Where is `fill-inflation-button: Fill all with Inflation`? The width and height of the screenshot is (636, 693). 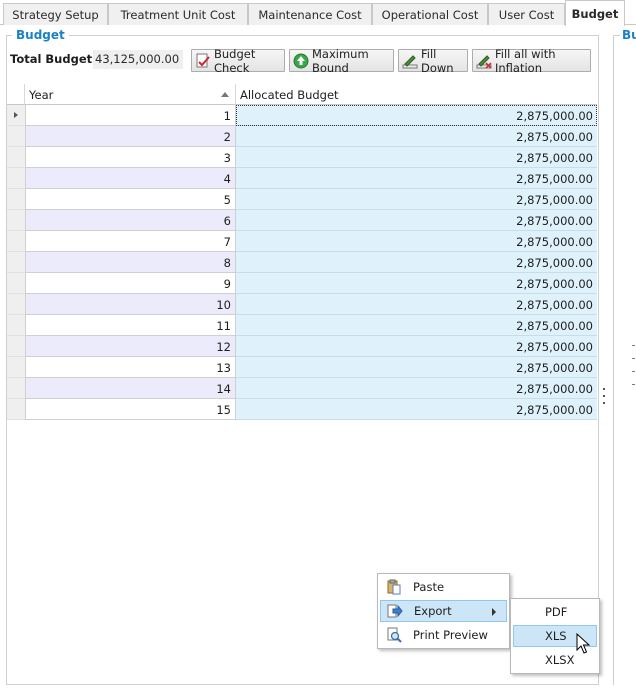 fill-inflation-button: Fill all with Inflation is located at coordinates (531, 60).